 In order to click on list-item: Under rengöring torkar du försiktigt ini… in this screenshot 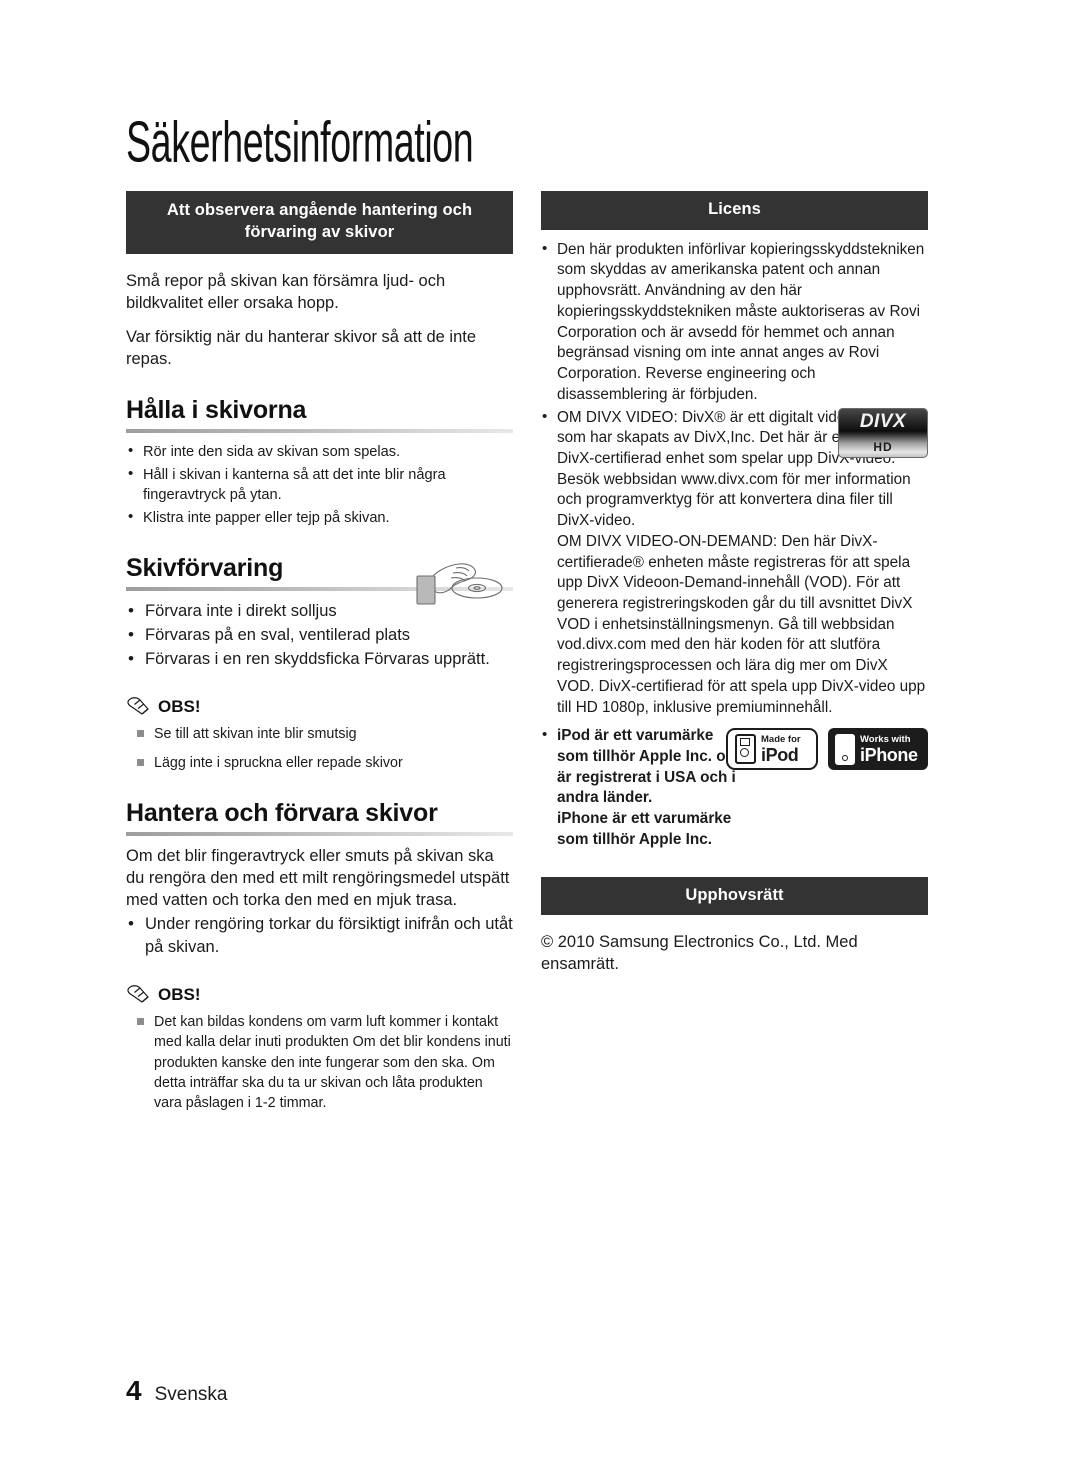, I will do `click(319, 935)`.